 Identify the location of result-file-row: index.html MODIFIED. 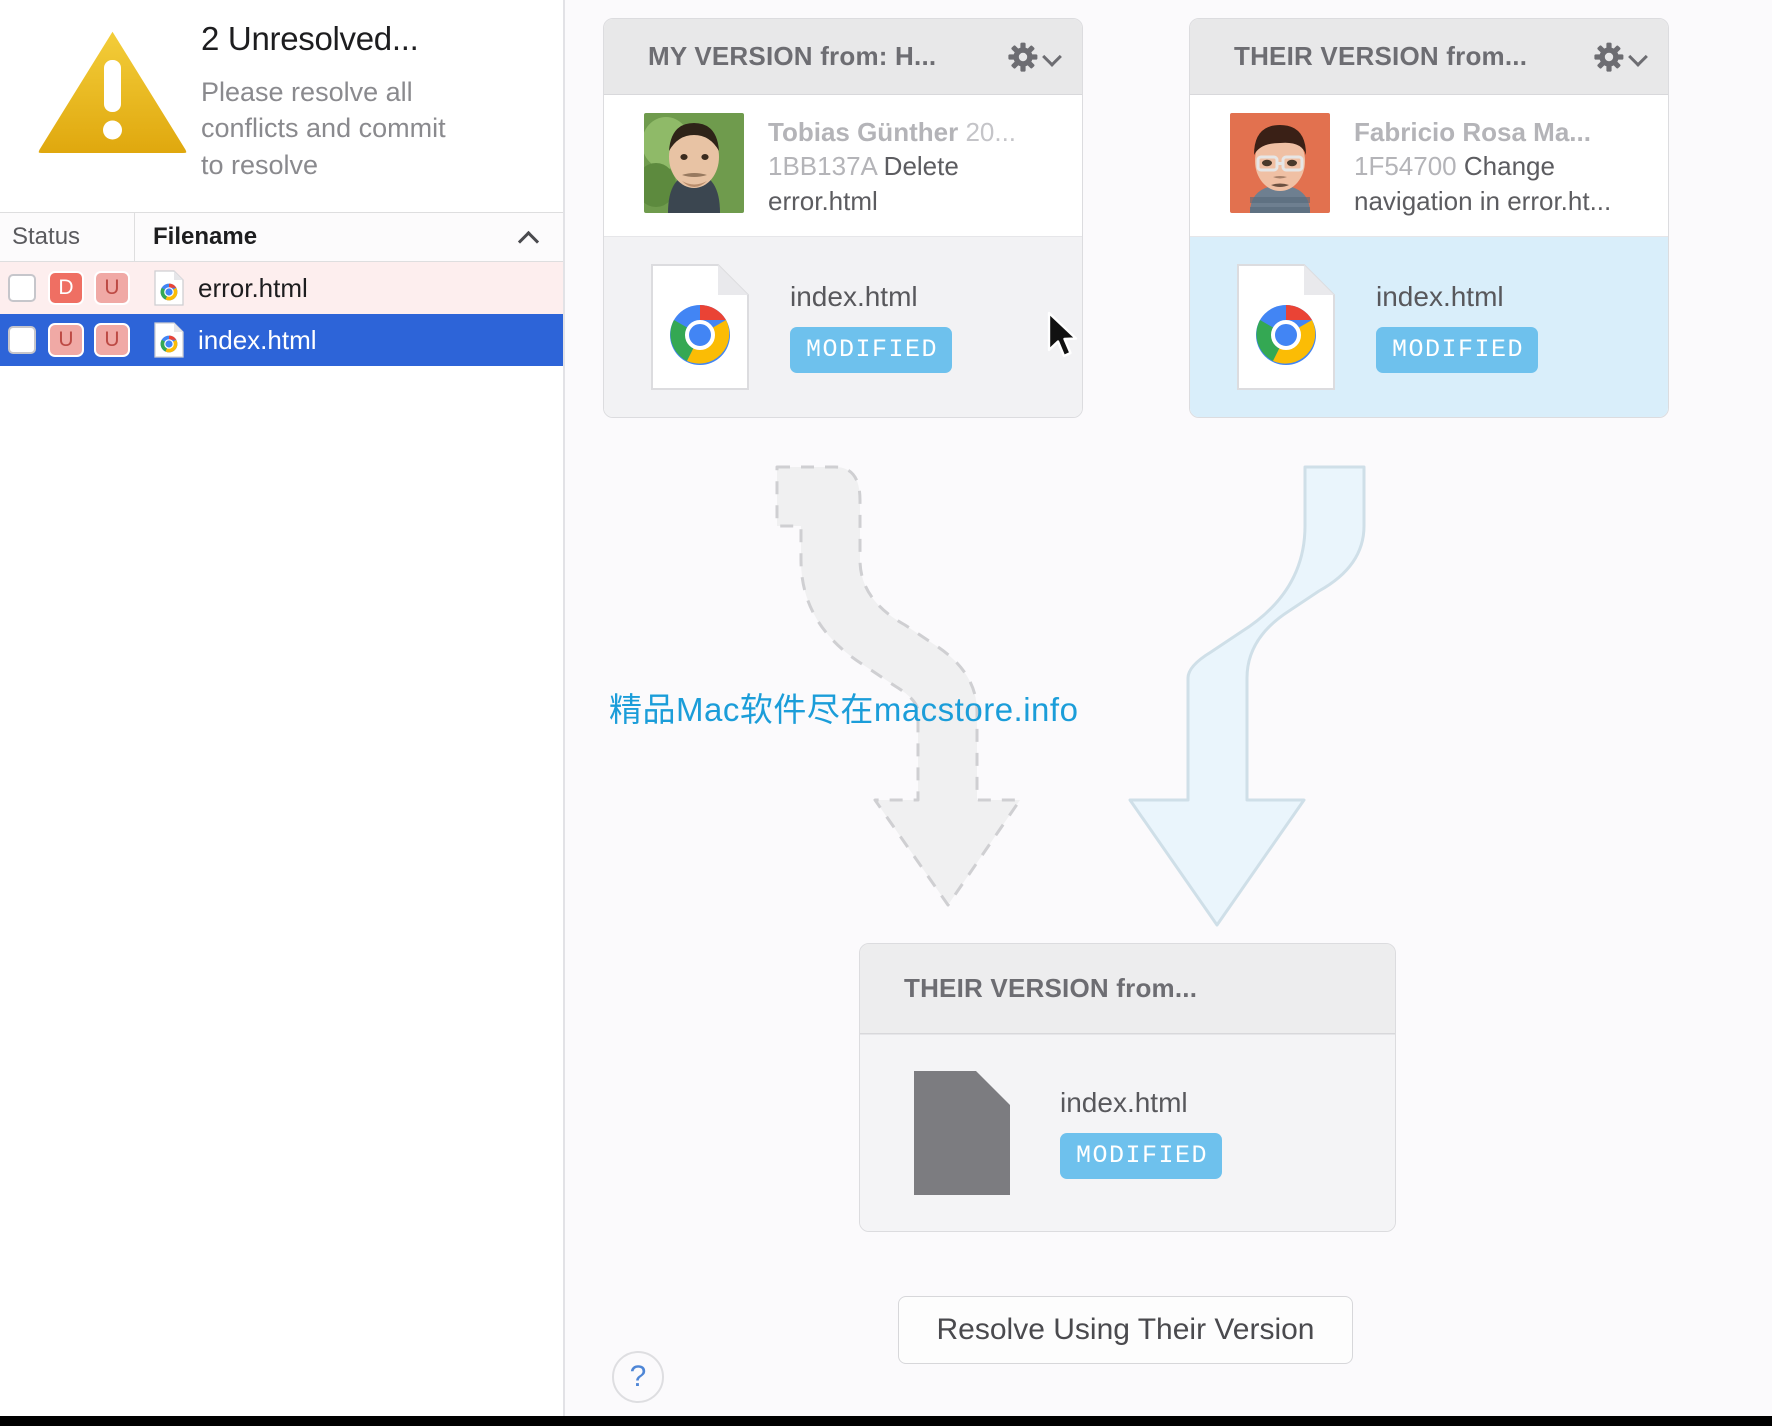
(1127, 1132).